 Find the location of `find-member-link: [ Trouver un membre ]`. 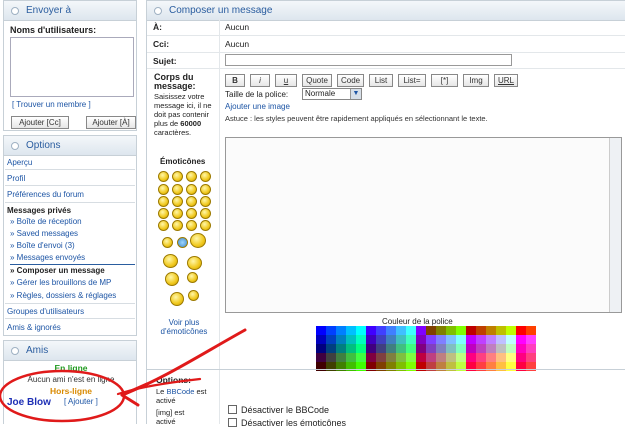

find-member-link: [ Trouver un membre ] is located at coordinates (51, 104).